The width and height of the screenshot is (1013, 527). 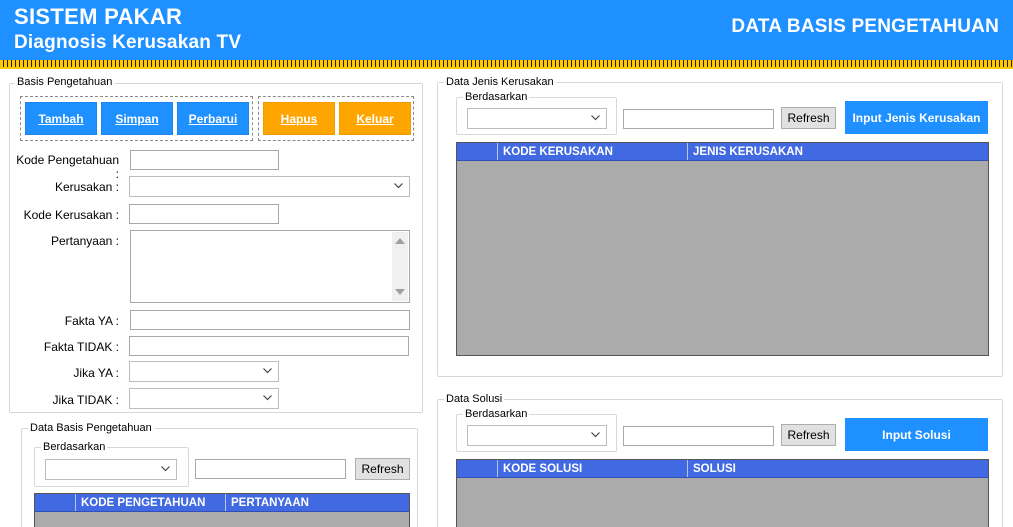 What do you see at coordinates (71, 215) in the screenshot?
I see `kode-kerusakan-label: Kode Kerusakan :` at bounding box center [71, 215].